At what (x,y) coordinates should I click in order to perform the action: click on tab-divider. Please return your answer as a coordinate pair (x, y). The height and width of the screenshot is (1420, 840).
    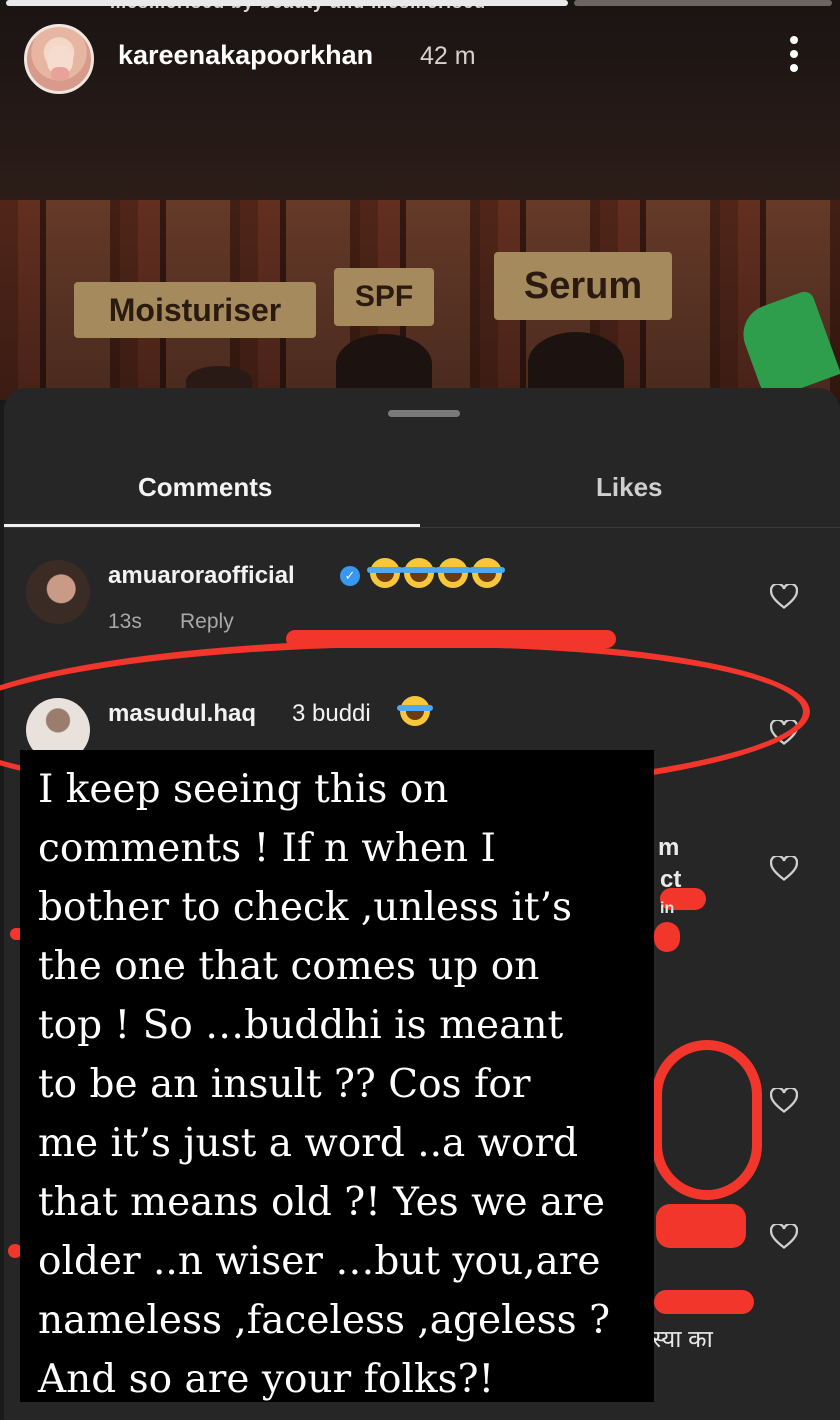
    Looking at the image, I should click on (422, 527).